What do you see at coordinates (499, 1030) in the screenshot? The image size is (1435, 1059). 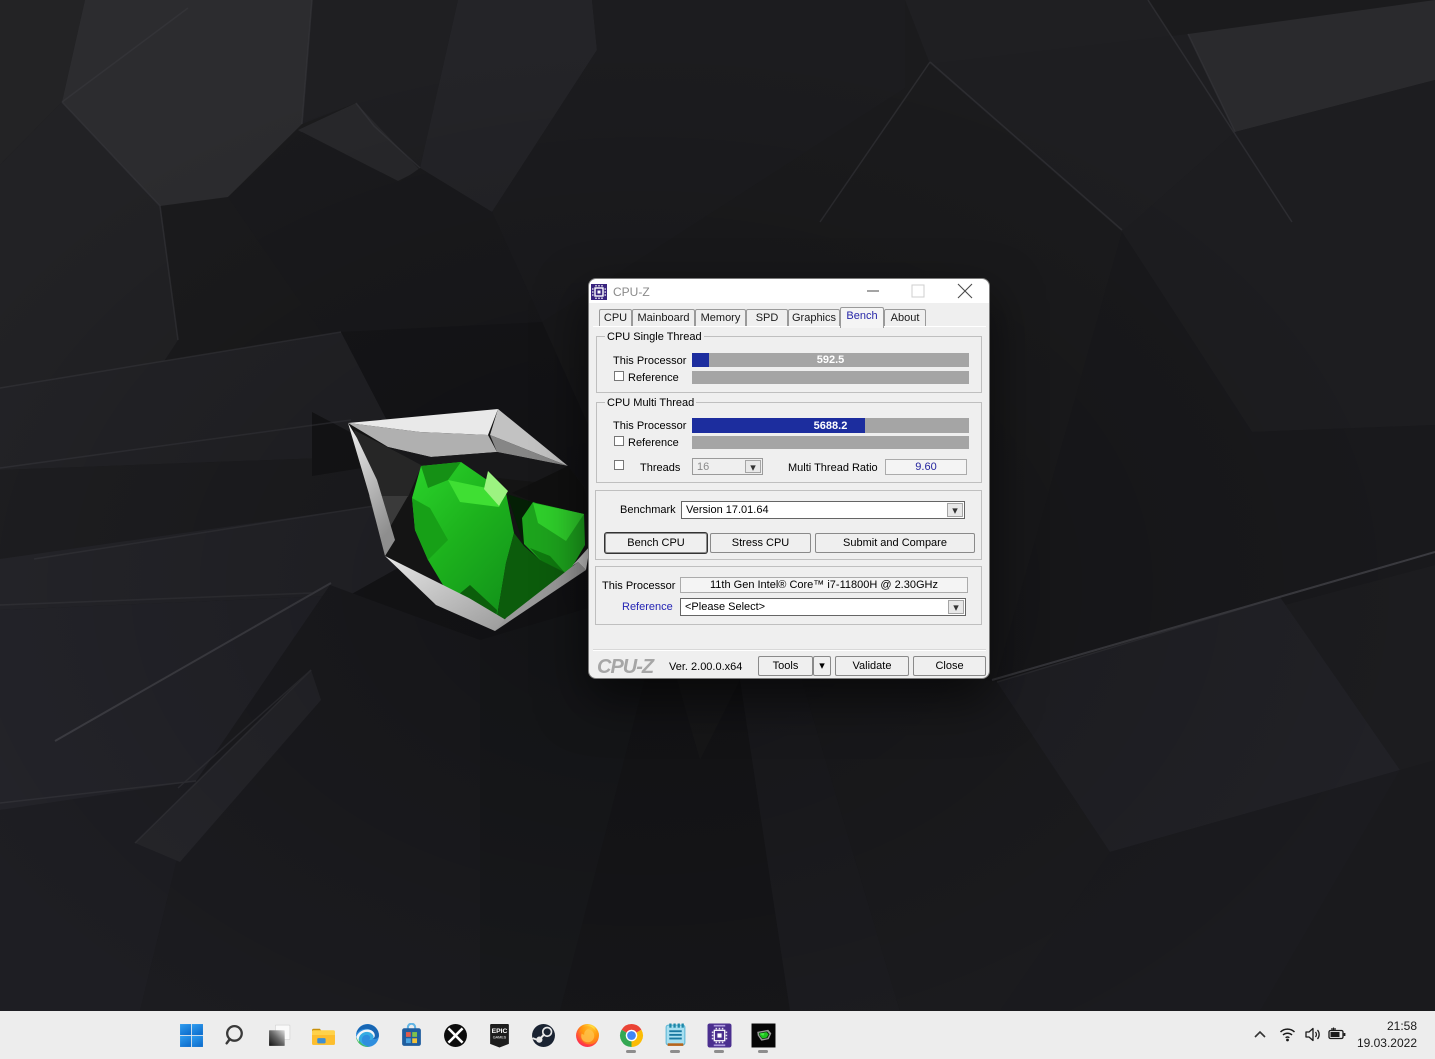 I see `svg-text: EPIC` at bounding box center [499, 1030].